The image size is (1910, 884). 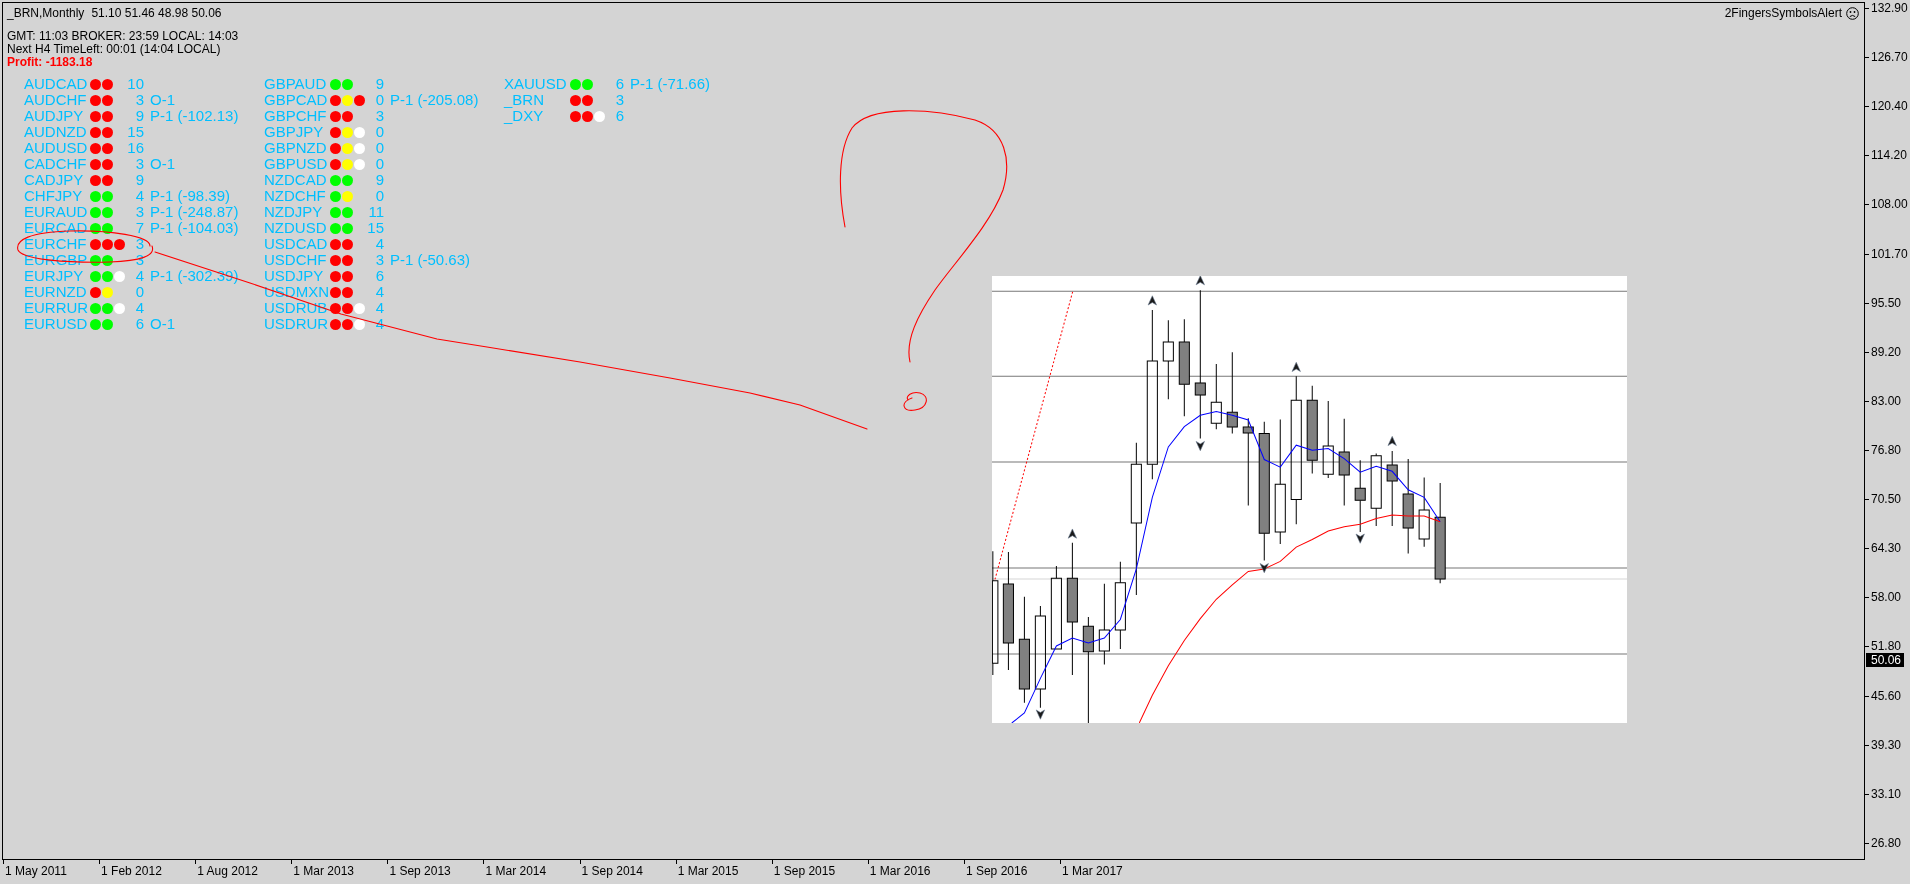 I want to click on symbol-label: AUDNZD, so click(x=55, y=132).